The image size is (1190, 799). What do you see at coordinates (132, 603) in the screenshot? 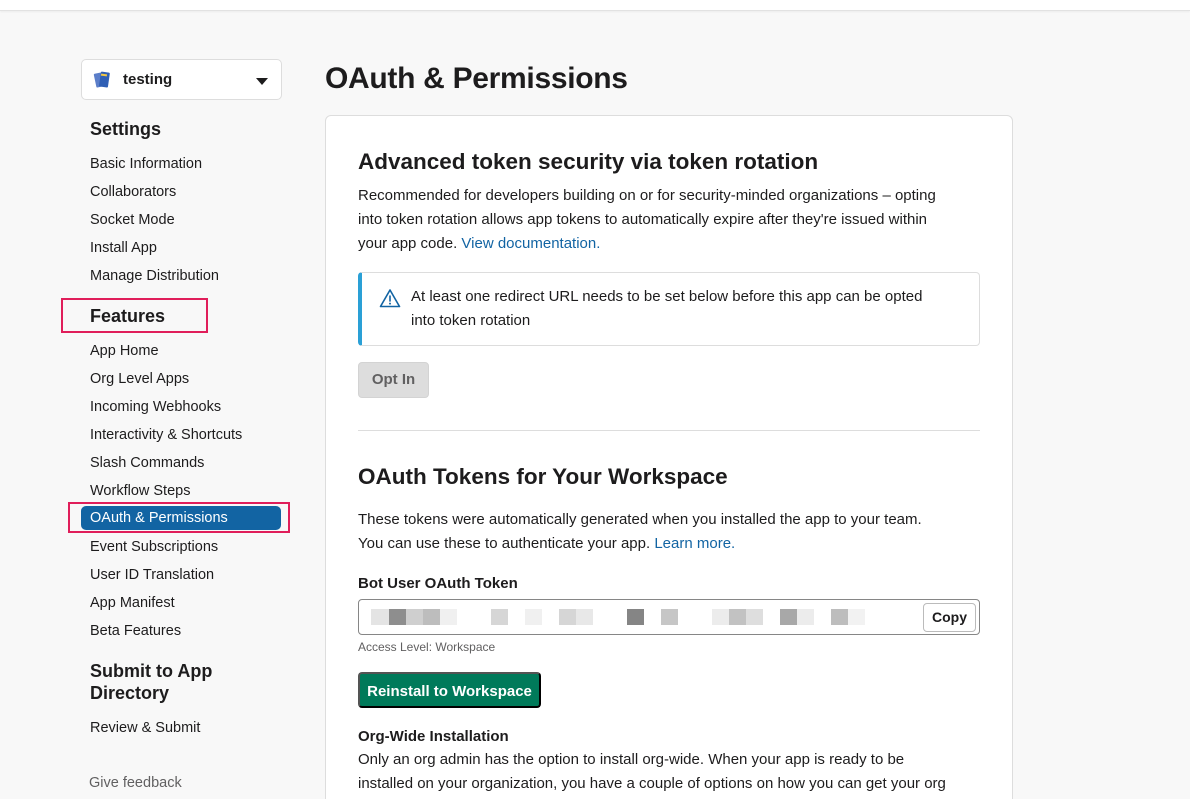
I see `sidebar-item-app-manifest: App Manifest` at bounding box center [132, 603].